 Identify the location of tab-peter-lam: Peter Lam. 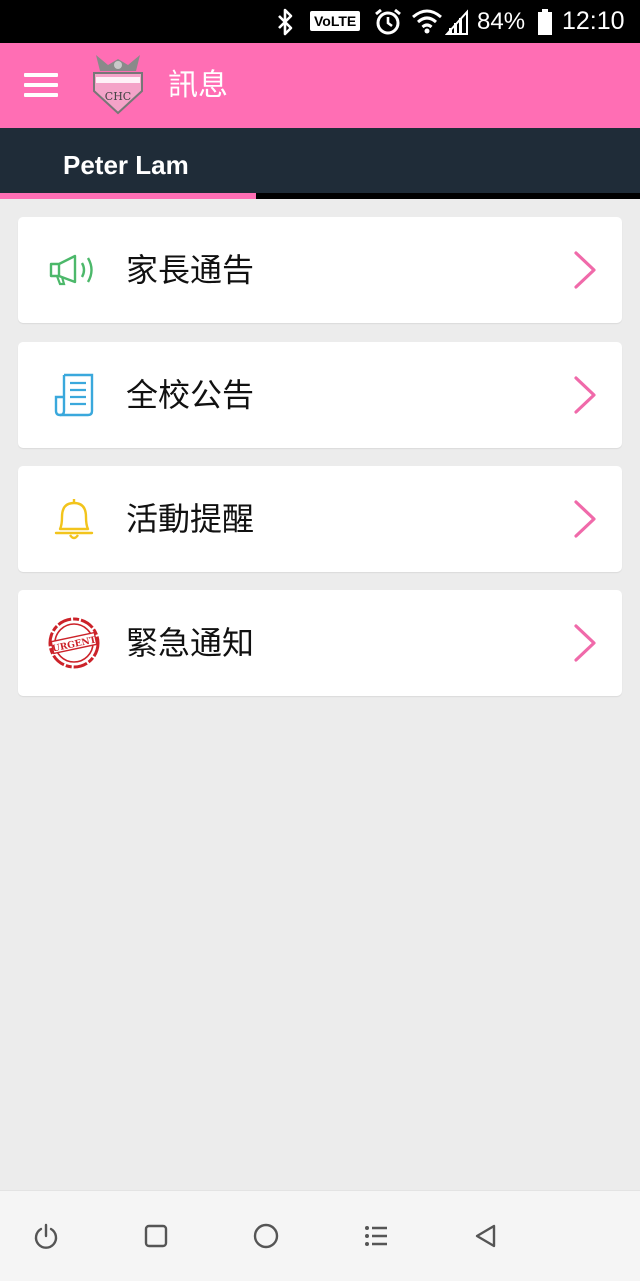
(128, 163).